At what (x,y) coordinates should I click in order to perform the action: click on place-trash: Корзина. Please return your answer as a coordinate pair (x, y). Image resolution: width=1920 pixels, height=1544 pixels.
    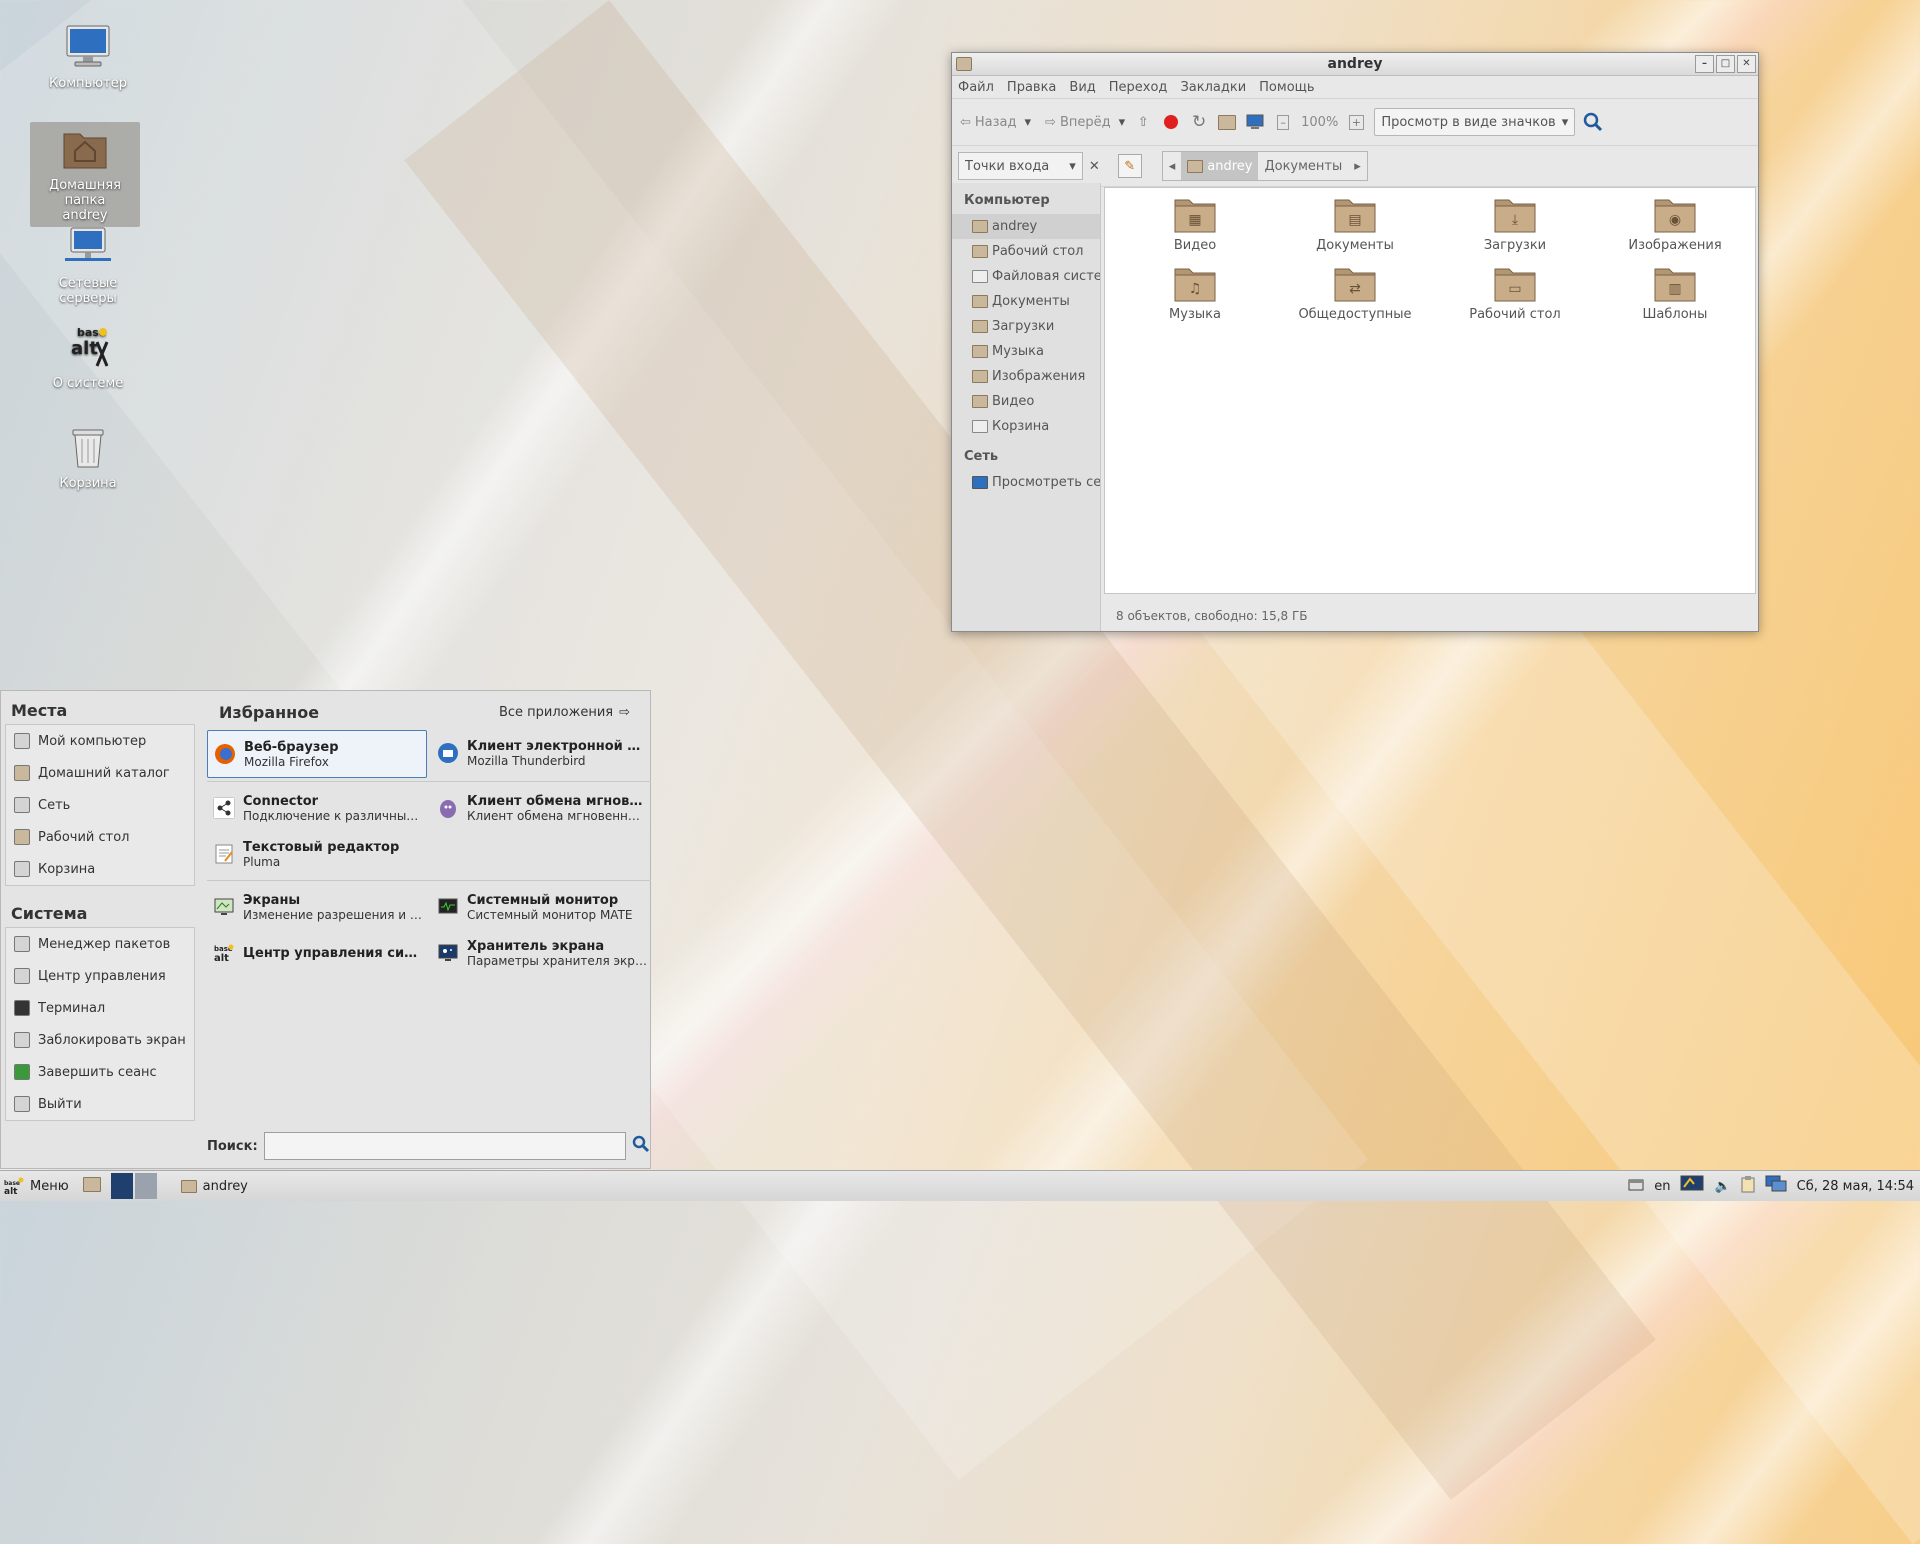
    Looking at the image, I should click on (100, 869).